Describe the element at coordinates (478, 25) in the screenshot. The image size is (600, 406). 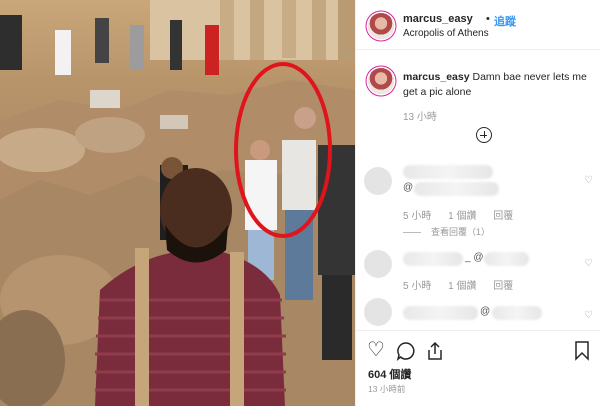
I see `post-header: marcus_easy • 追蹤 Acropolis of Athens` at that location.